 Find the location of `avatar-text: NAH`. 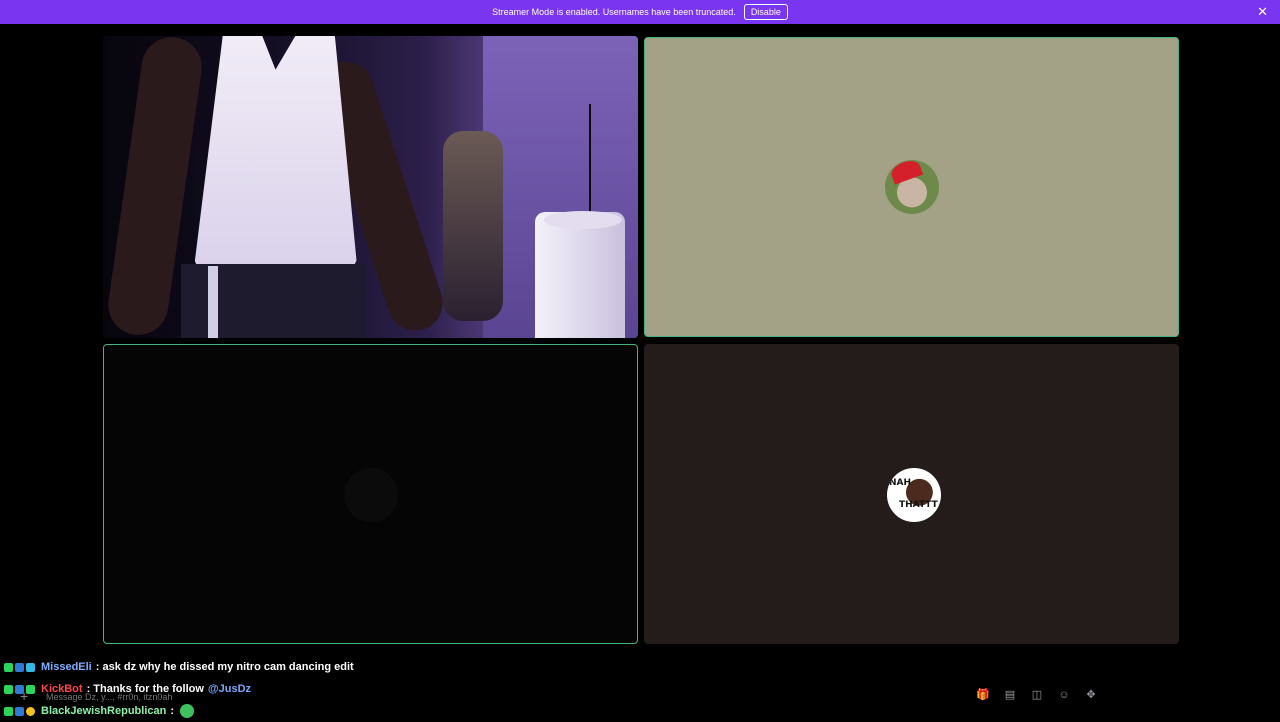

avatar-text: NAH is located at coordinates (900, 483).